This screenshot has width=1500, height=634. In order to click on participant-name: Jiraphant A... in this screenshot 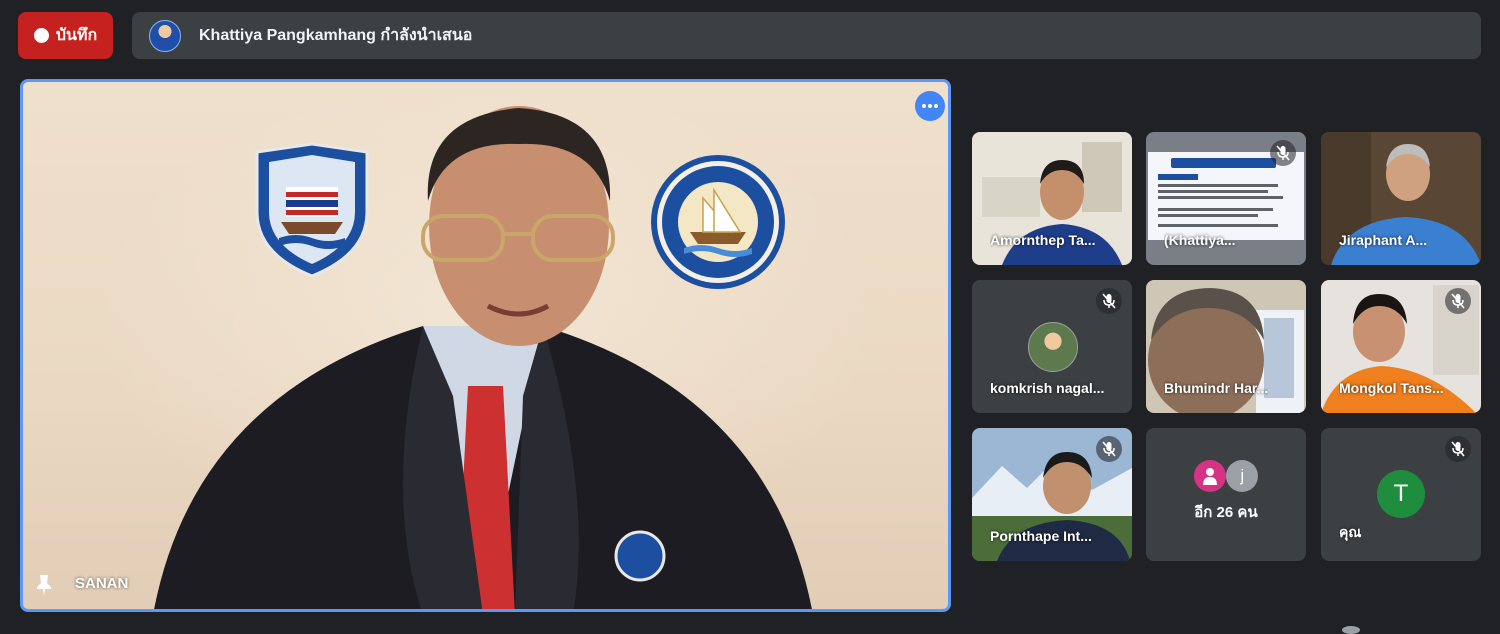, I will do `click(1383, 240)`.